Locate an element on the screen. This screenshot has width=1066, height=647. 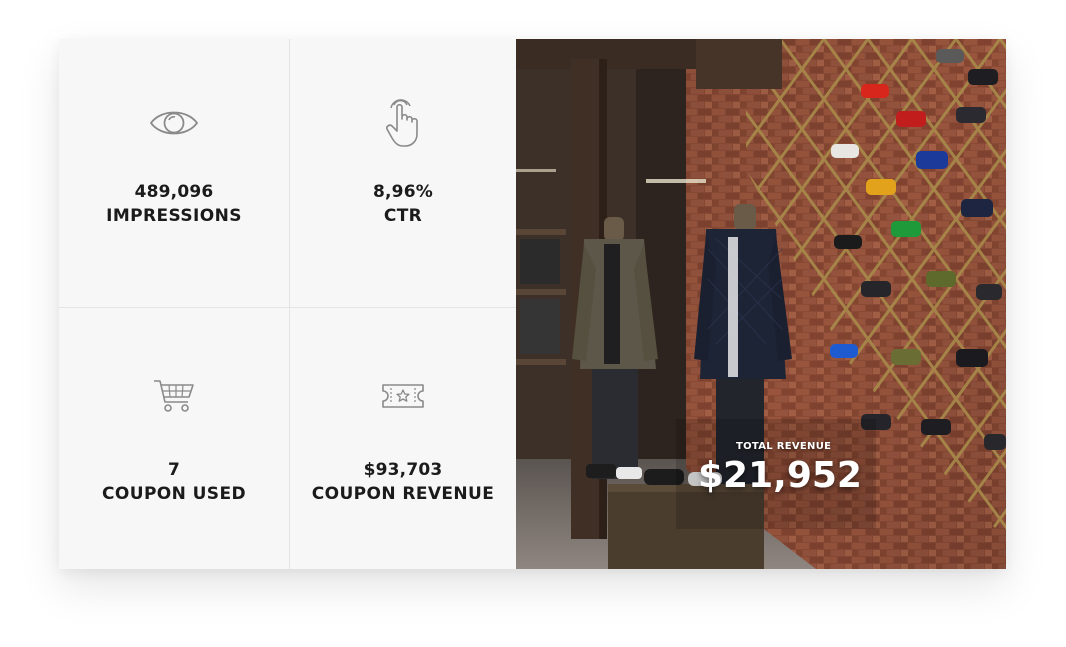
ctr-tile: 8,96% CTR is located at coordinates (403, 173).